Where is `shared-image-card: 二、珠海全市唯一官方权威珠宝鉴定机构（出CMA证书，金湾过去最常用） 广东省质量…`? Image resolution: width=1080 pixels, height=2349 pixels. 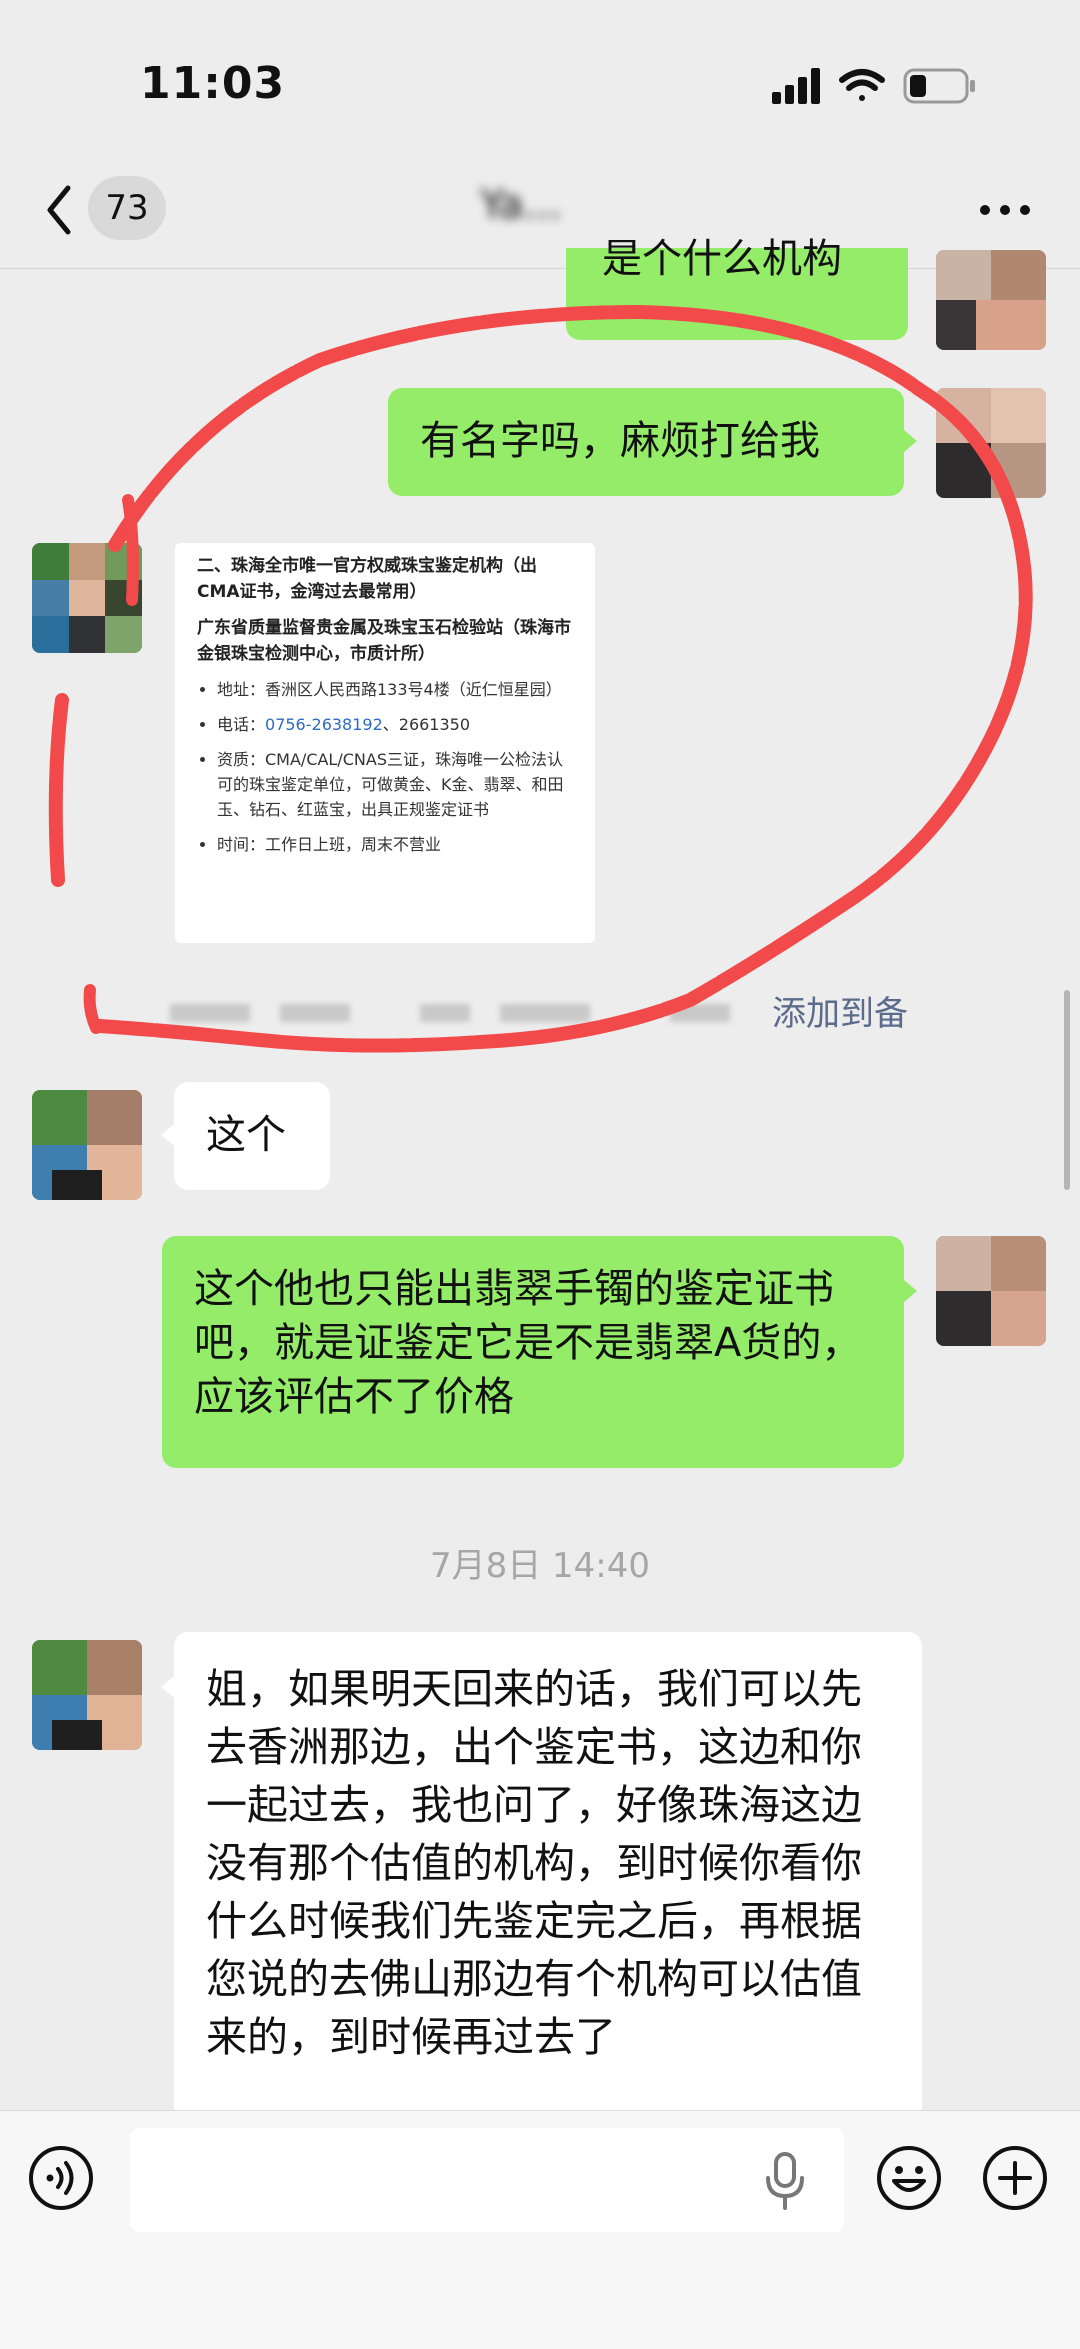
shared-image-card: 二、珠海全市唯一官方权威珠宝鉴定机构（出CMA证书，金湾过去最常用） 广东省质量… is located at coordinates (385, 743).